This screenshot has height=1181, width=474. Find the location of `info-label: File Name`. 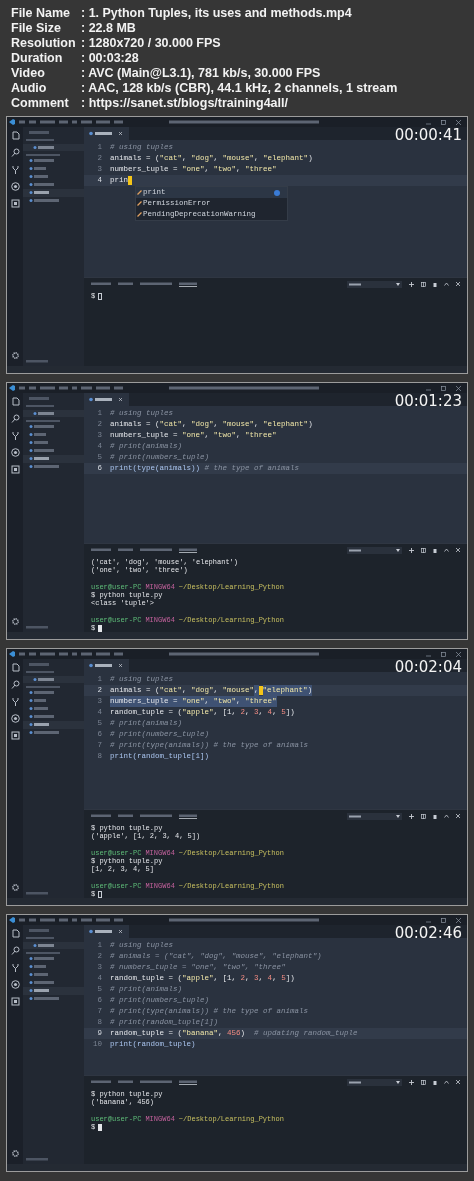

info-label: File Name is located at coordinates (41, 14).